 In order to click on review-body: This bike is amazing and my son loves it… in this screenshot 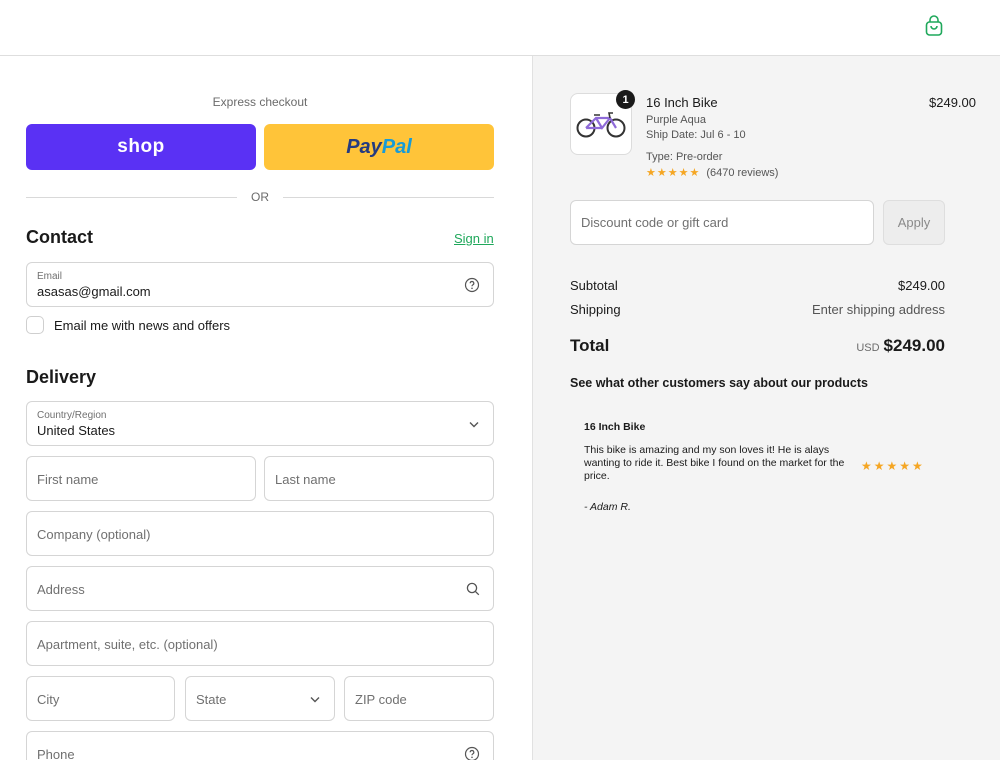, I will do `click(714, 463)`.